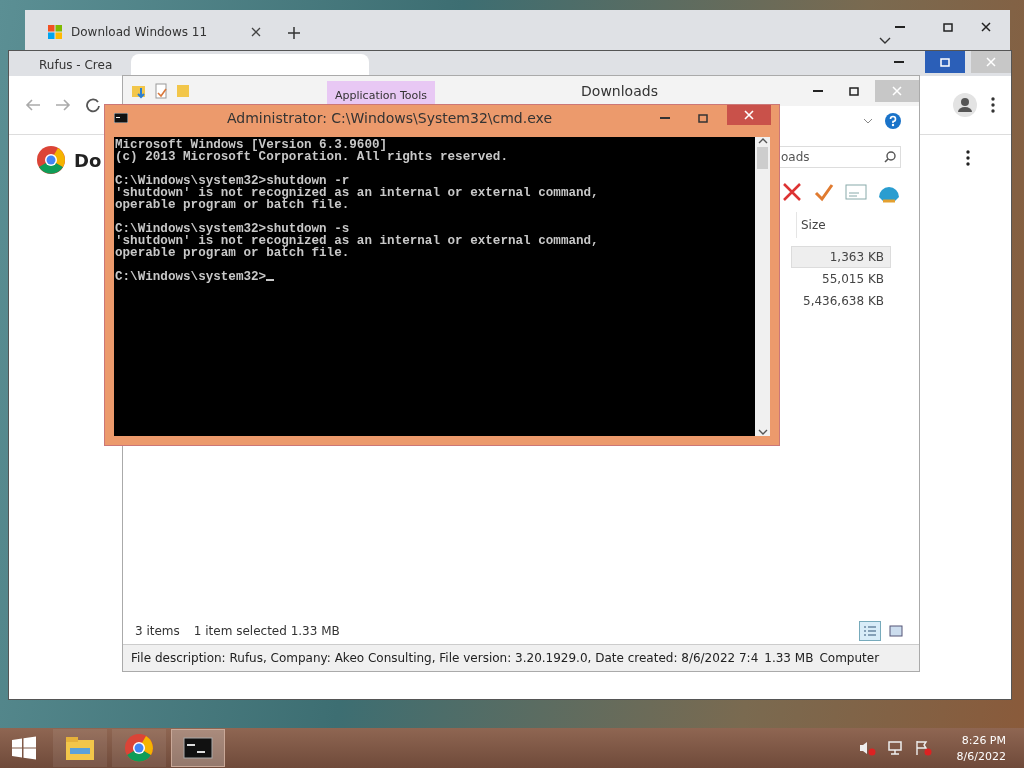  What do you see at coordinates (233, 229) in the screenshot?
I see `console-line: C:\Windows\system32>shutdown -s` at bounding box center [233, 229].